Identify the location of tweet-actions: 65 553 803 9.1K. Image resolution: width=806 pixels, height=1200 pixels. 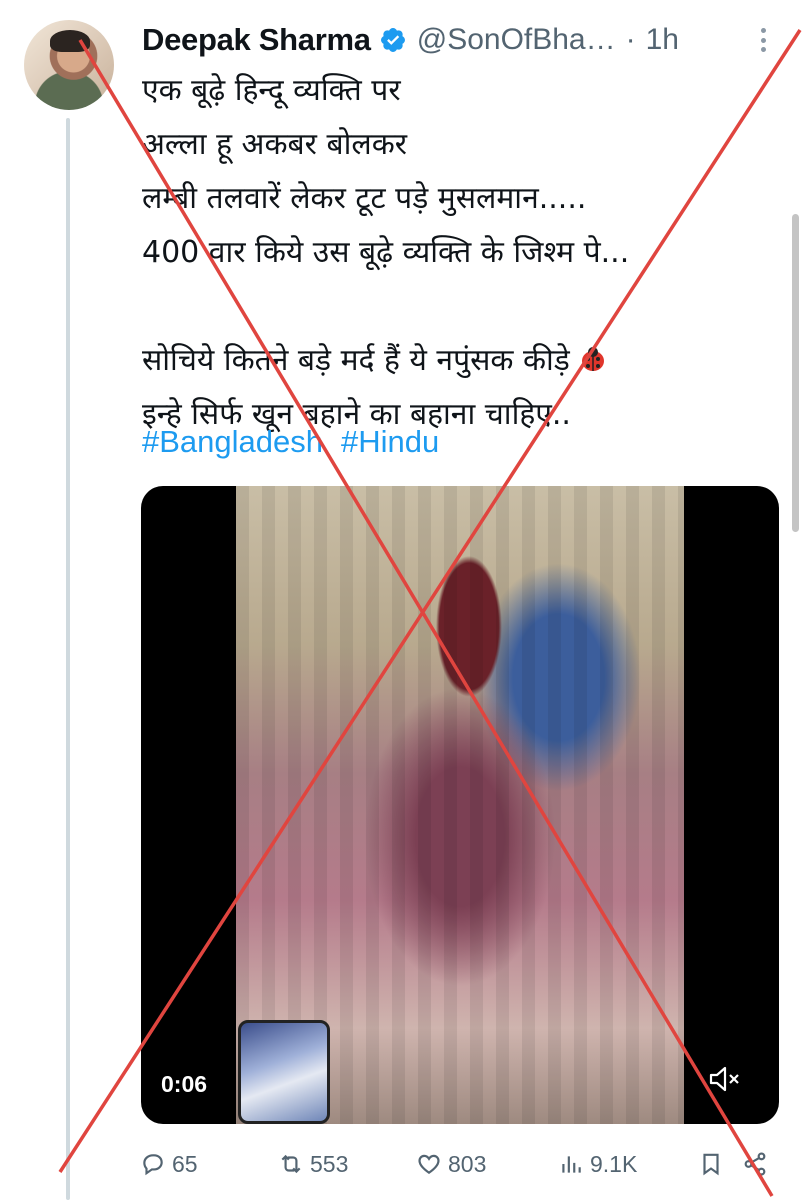
(460, 1164).